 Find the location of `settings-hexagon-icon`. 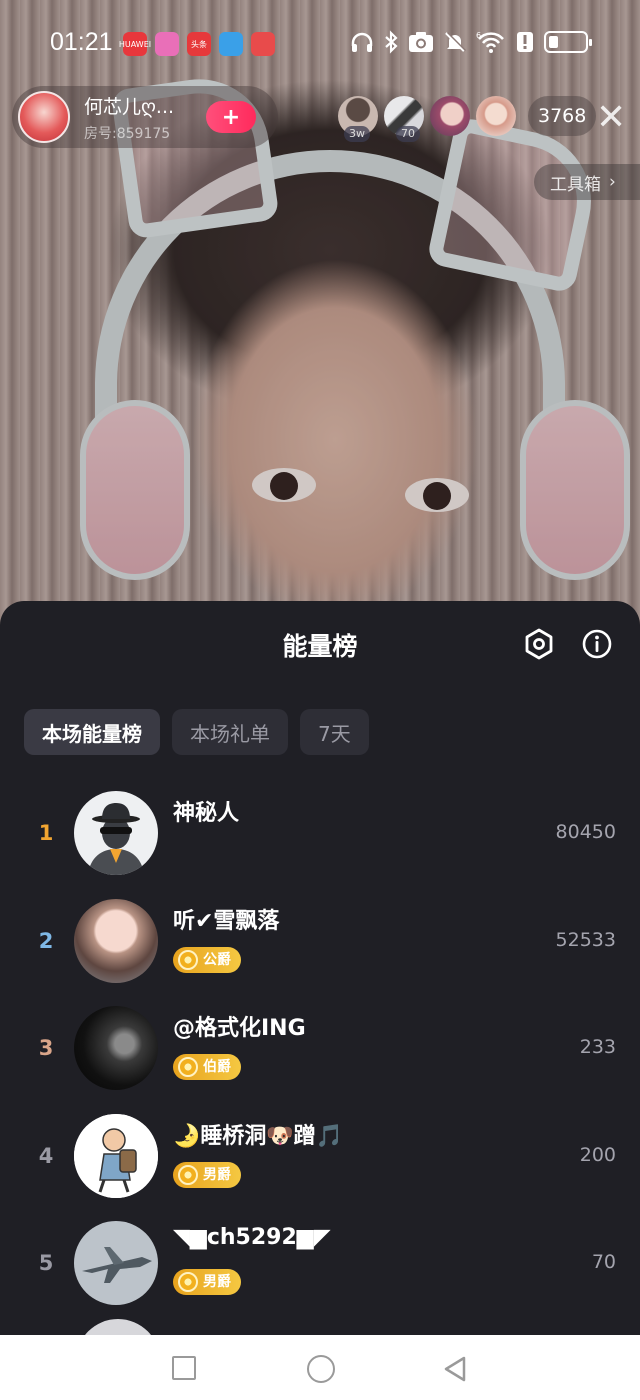

settings-hexagon-icon is located at coordinates (539, 644).